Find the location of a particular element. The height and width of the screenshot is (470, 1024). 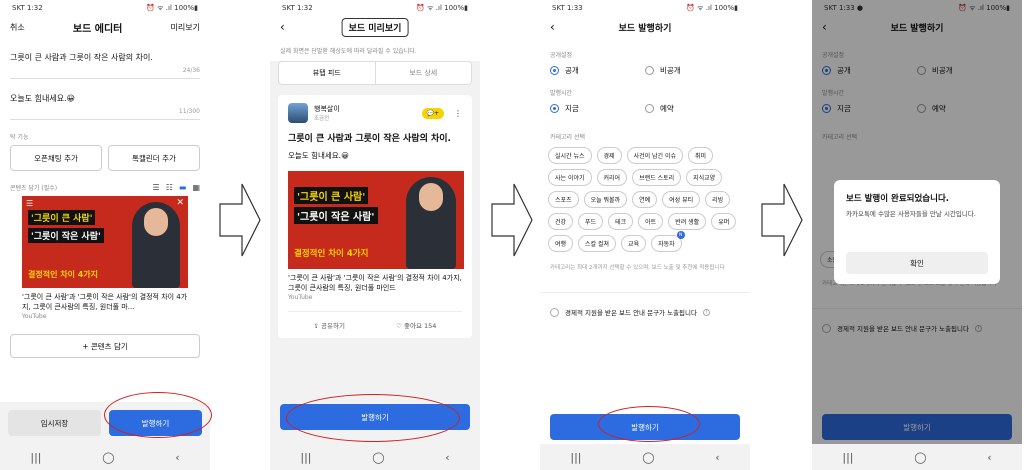

title-counter: 24/36 is located at coordinates (191, 70).